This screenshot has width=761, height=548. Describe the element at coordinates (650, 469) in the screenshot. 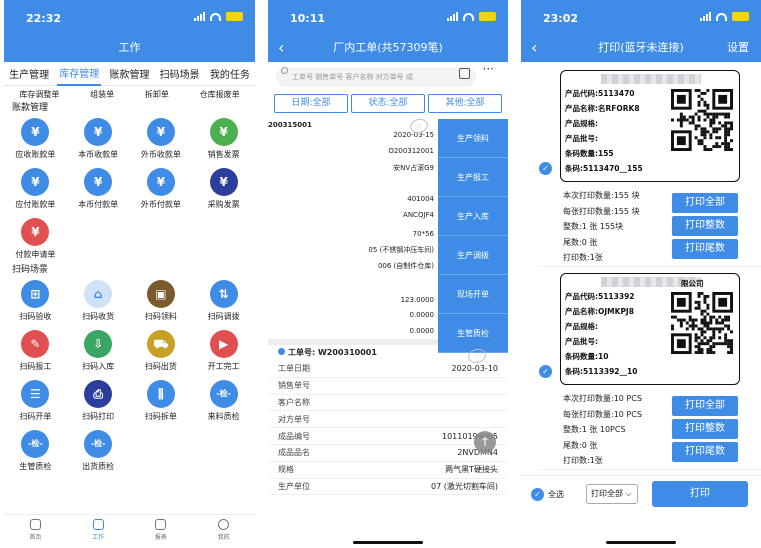

I see `divider` at that location.